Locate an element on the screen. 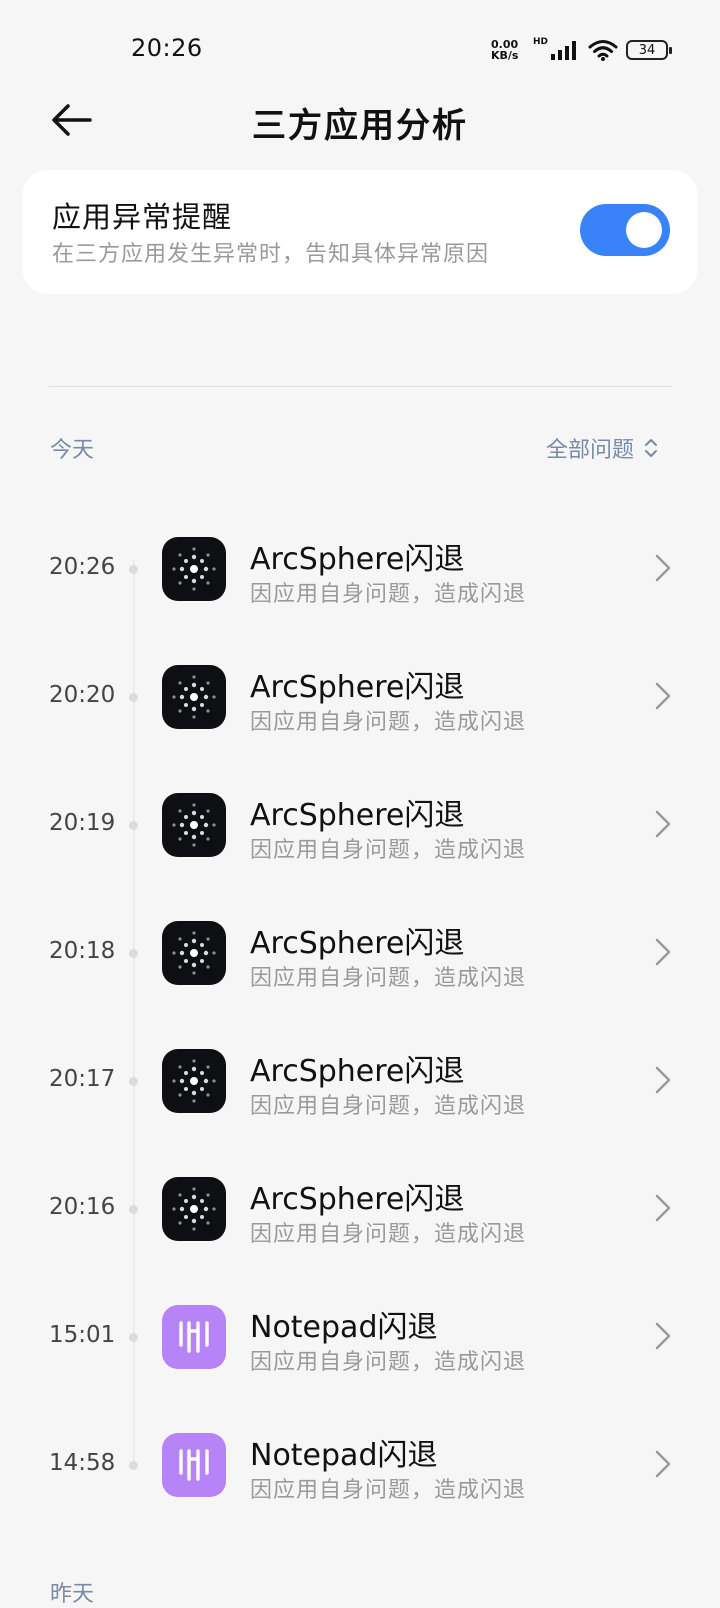 The width and height of the screenshot is (720, 1608). alert-setting-title: 应用异常提醒 is located at coordinates (142, 217).